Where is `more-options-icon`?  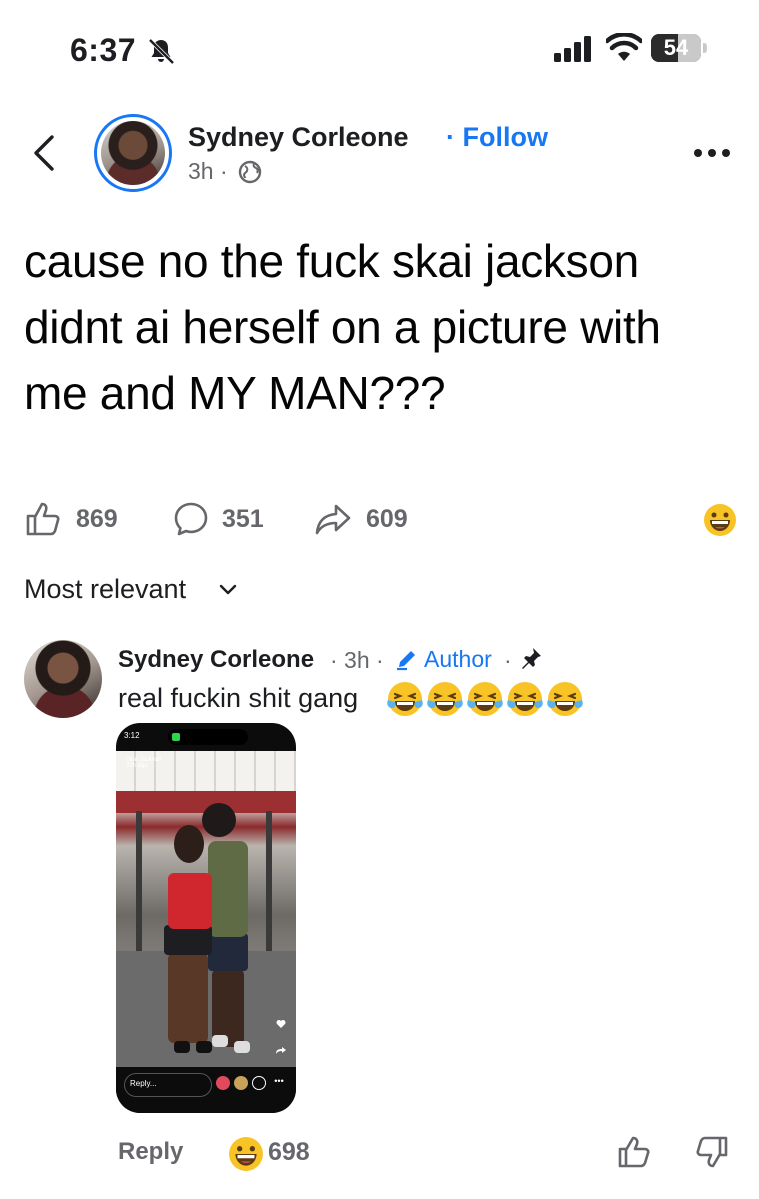 more-options-icon is located at coordinates (712, 153).